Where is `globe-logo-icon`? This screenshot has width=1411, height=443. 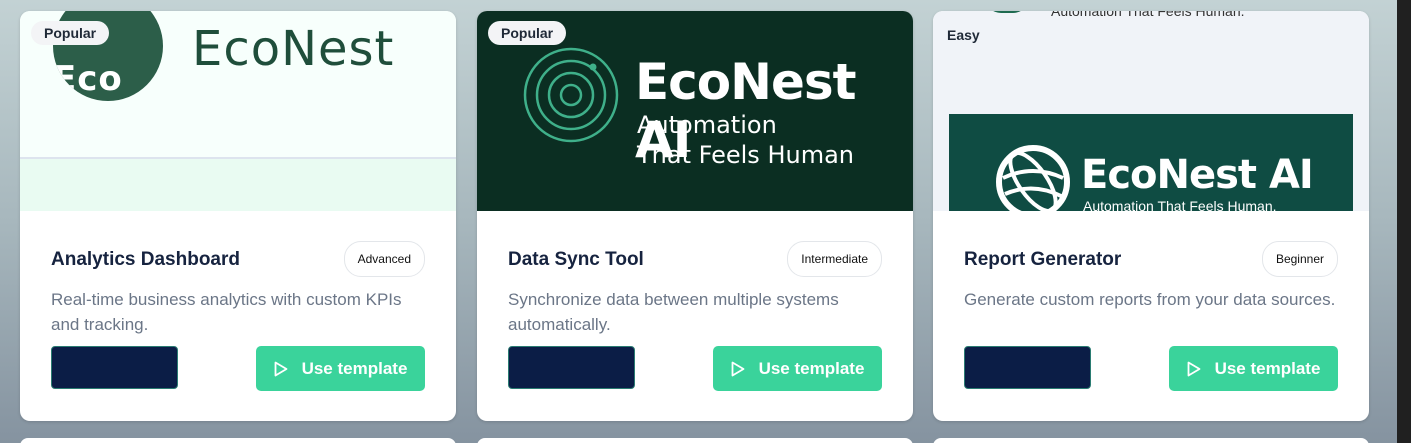
globe-logo-icon is located at coordinates (1033, 178).